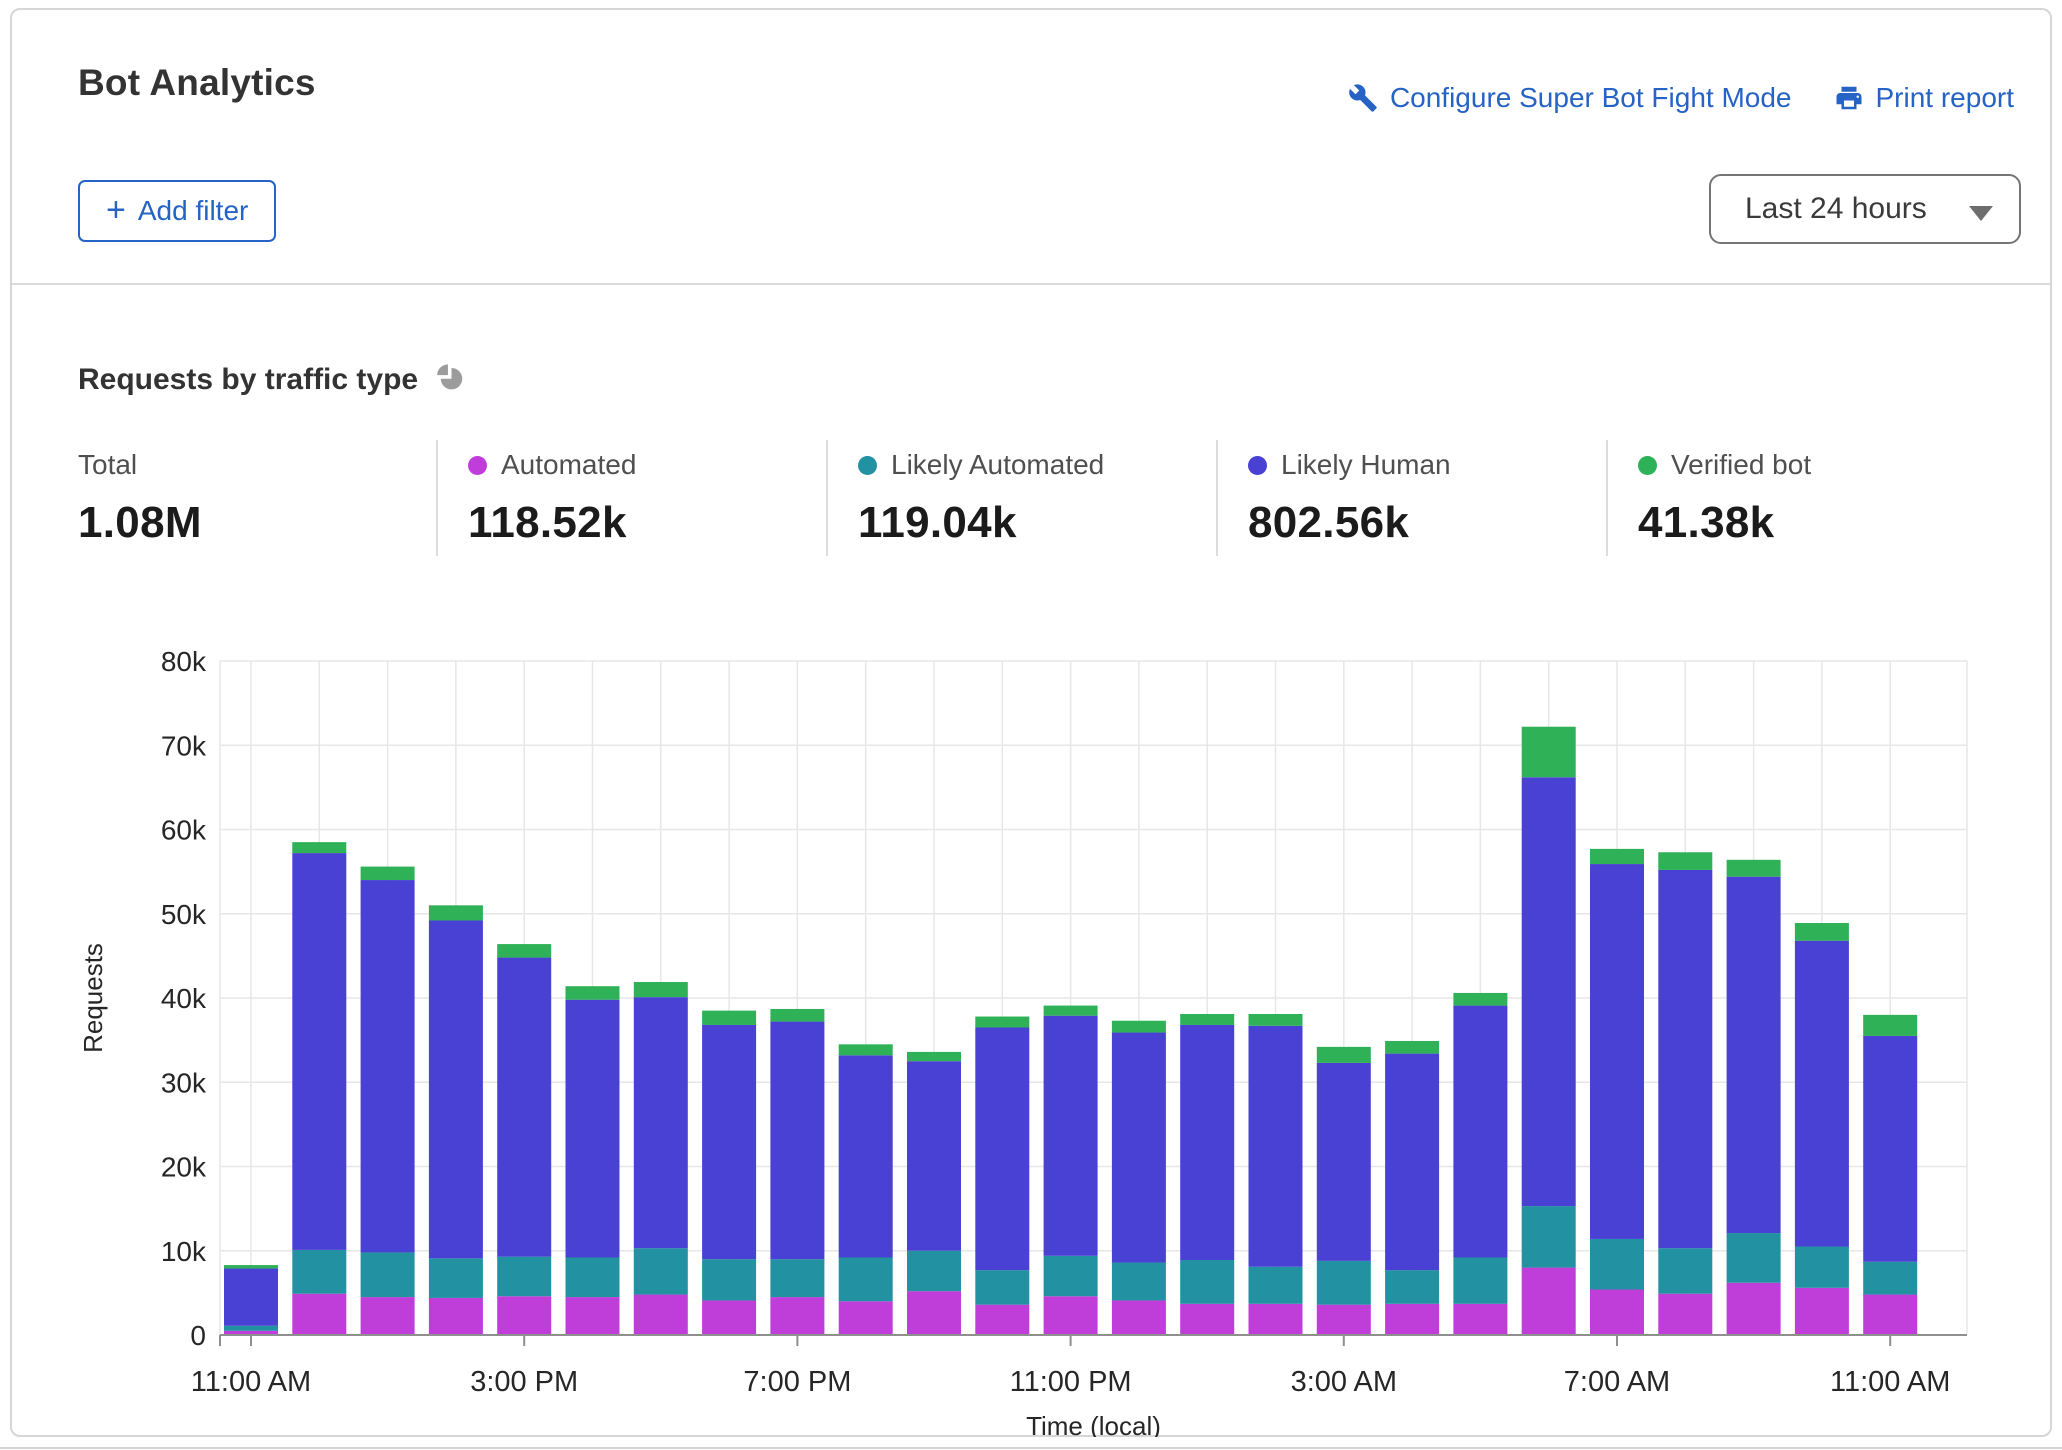 This screenshot has width=2062, height=1450. What do you see at coordinates (1411, 498) in the screenshot?
I see `stat-likely-human: Likely Human 802.56k` at bounding box center [1411, 498].